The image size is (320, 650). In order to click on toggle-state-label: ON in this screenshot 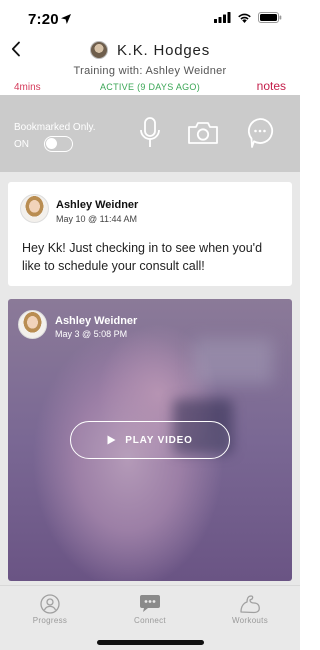, I will do `click(21, 144)`.